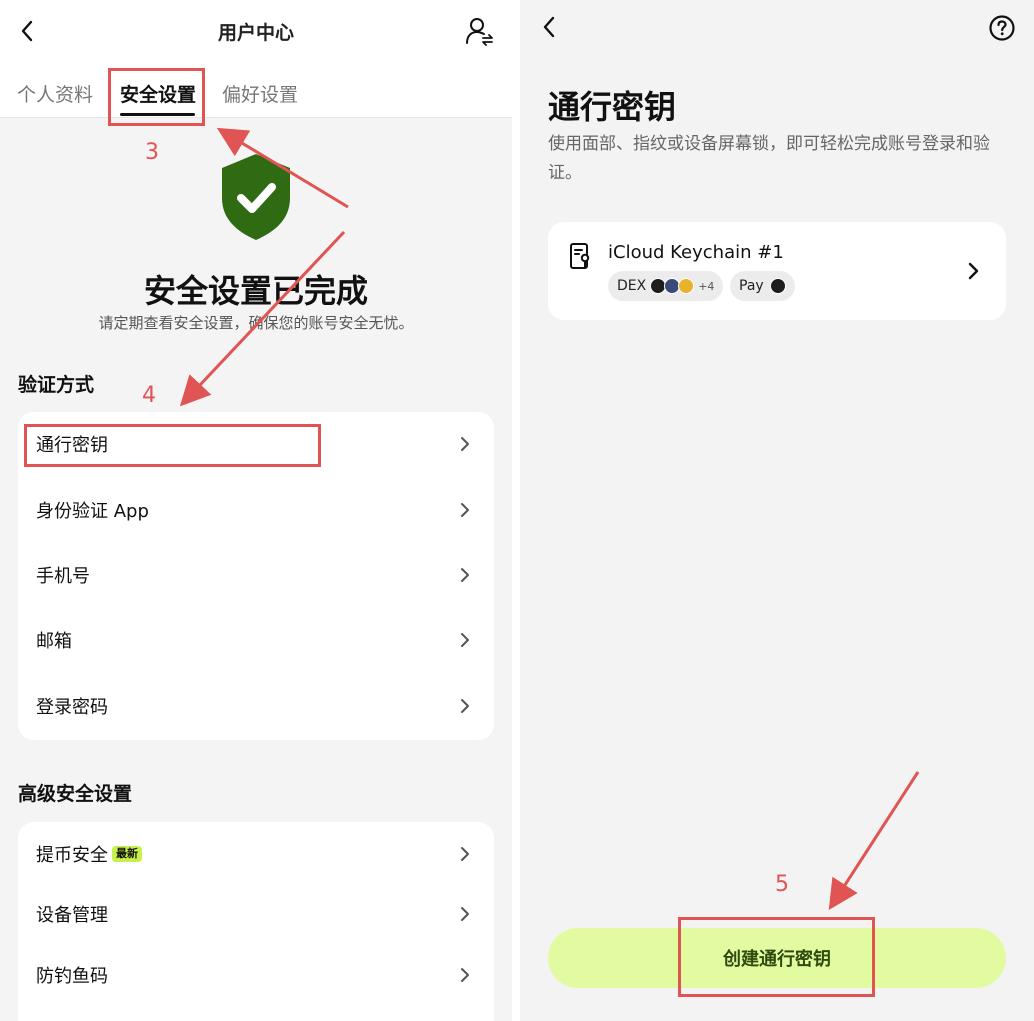  Describe the element at coordinates (632, 286) in the screenshot. I see `dex-chip-label: DEX` at that location.